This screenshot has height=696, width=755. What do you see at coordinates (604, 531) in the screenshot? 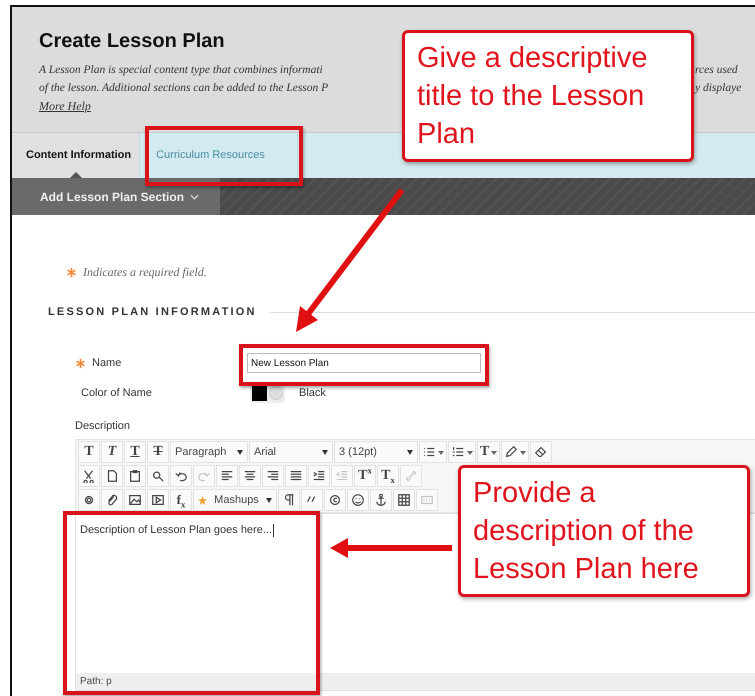
I see `callout-tooltip: Provide a description of the Lesson Plan here` at bounding box center [604, 531].